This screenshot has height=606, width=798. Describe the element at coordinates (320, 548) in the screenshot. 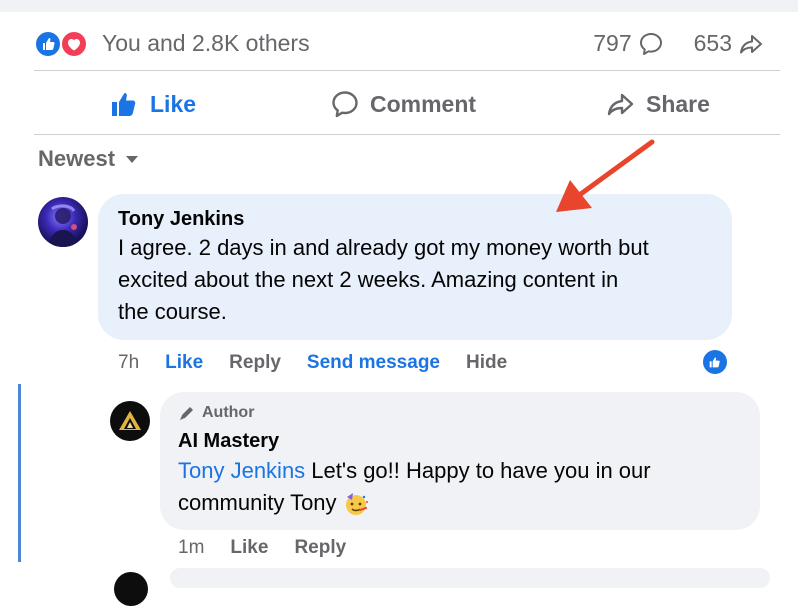

I see `reply-reply-button: Reply` at that location.